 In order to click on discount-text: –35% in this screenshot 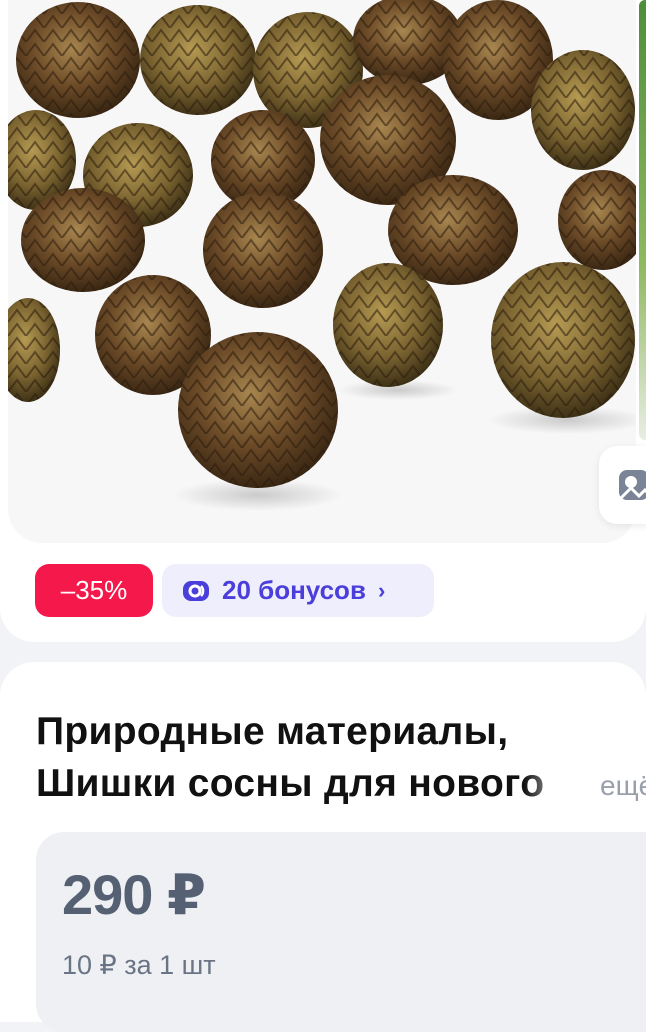, I will do `click(94, 590)`.